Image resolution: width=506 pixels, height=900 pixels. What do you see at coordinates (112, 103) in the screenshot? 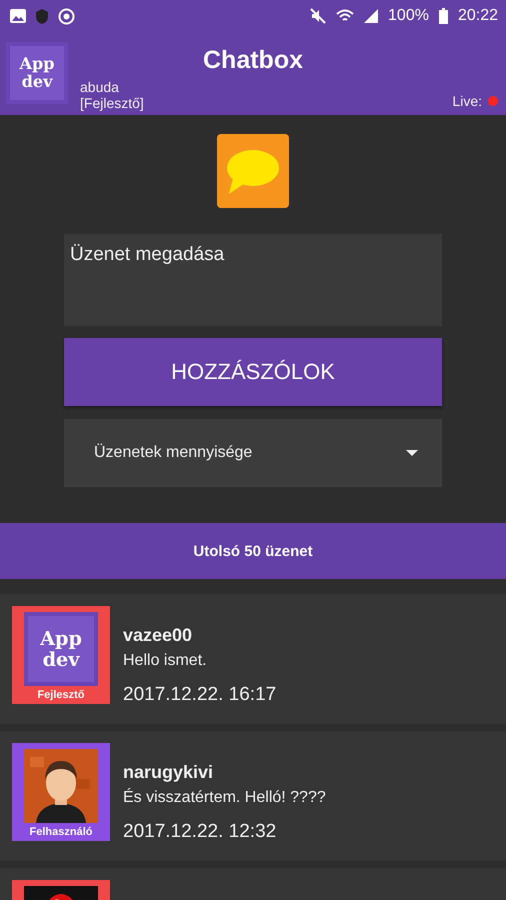
I see `user-role: [Fejlesztő]` at bounding box center [112, 103].